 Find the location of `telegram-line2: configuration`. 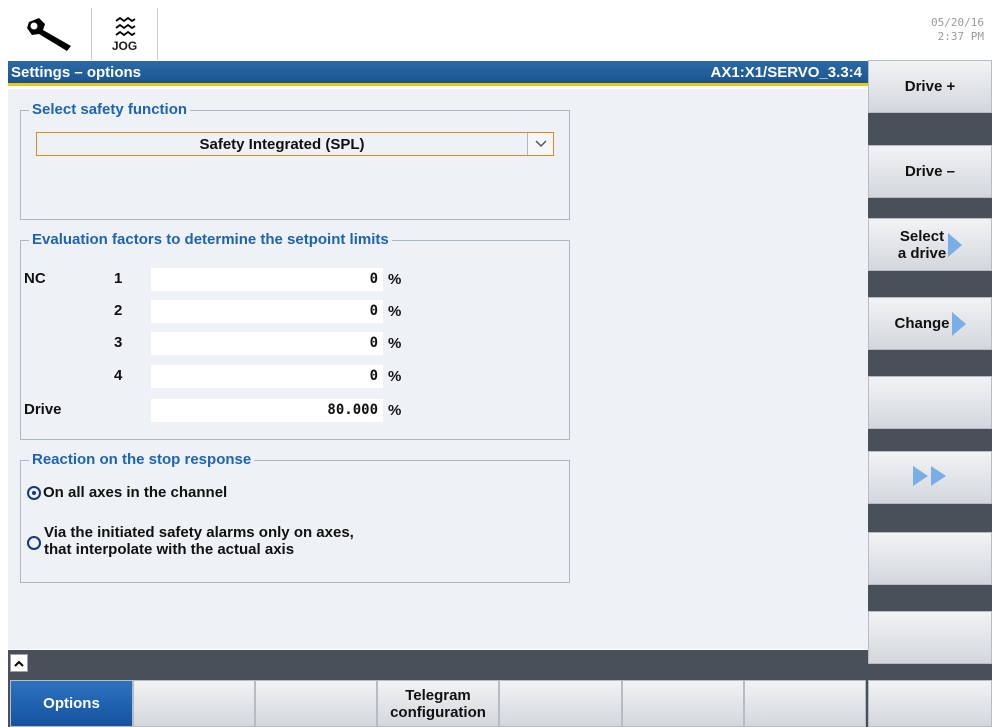

telegram-line2: configuration is located at coordinates (438, 712).